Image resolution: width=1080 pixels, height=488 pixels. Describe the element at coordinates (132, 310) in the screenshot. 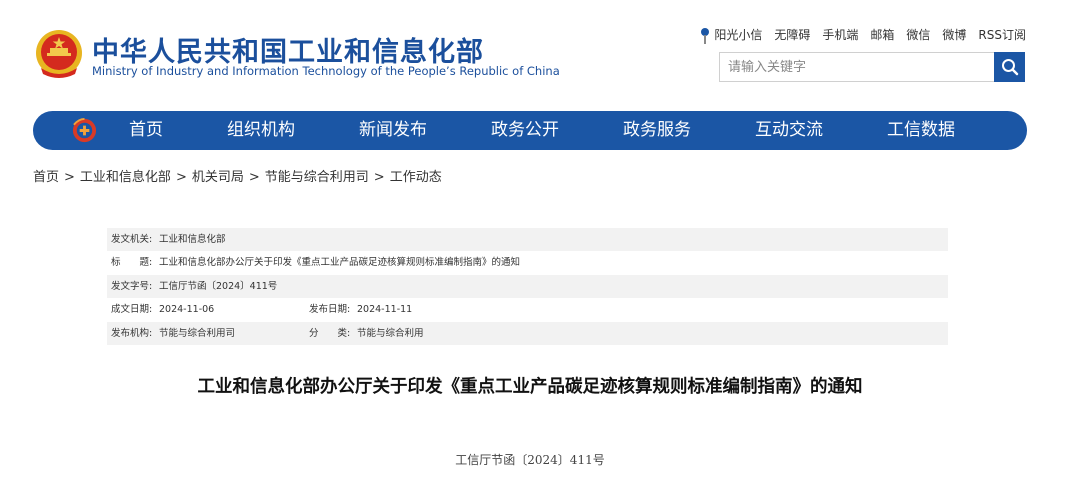

I see `meta-label: 成文日期:` at that location.